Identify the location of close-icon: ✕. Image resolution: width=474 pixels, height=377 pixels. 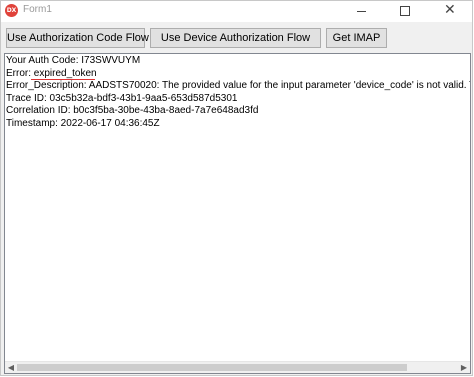
(450, 10).